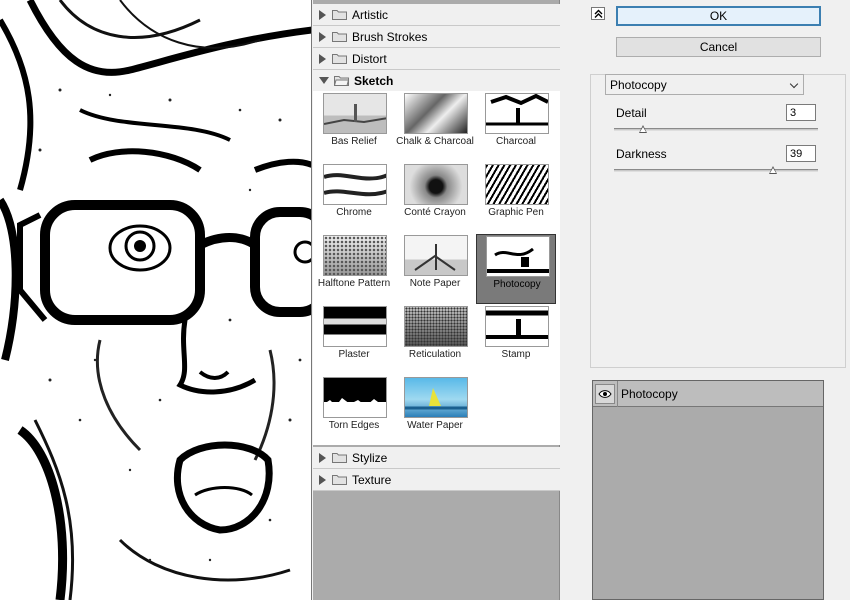 This screenshot has height=600, width=850. I want to click on category-label: Sketch, so click(374, 80).